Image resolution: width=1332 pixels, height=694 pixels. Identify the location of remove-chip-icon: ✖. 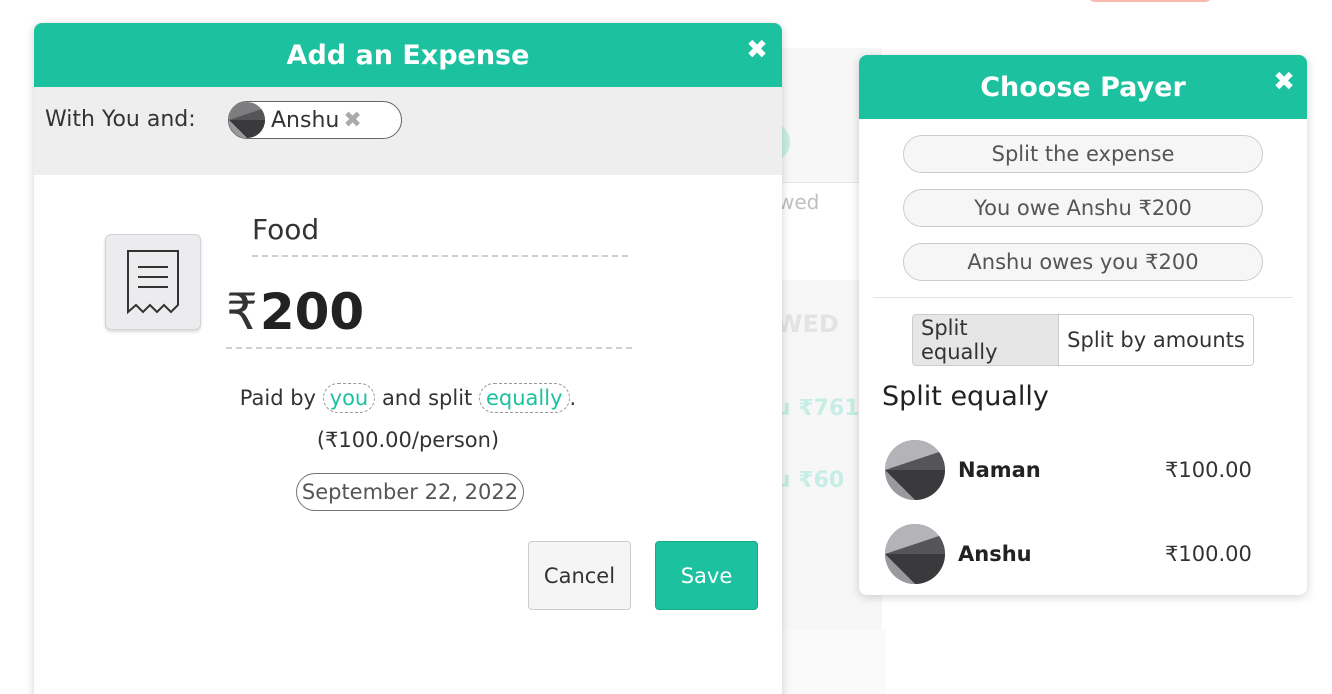
(352, 120).